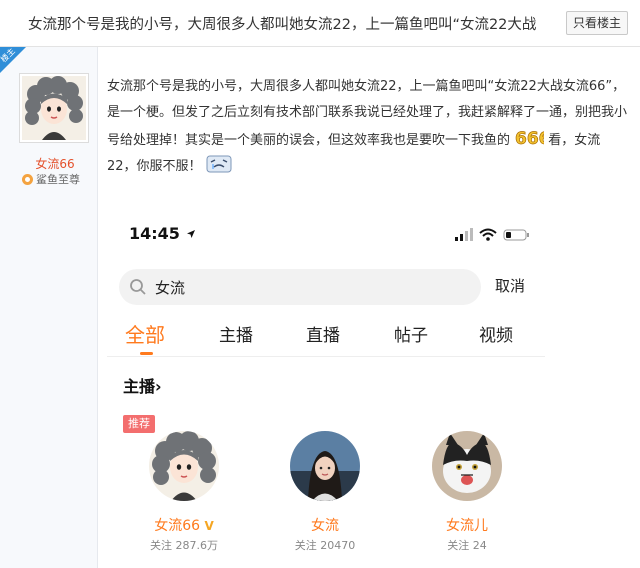 The width and height of the screenshot is (640, 568). What do you see at coordinates (325, 526) in the screenshot?
I see `anchor-name: 女流` at bounding box center [325, 526].